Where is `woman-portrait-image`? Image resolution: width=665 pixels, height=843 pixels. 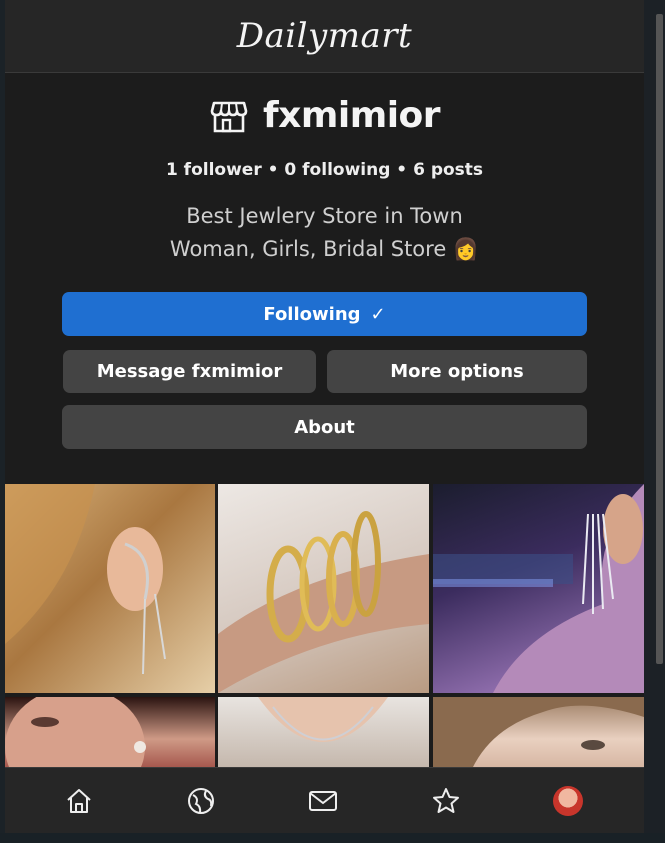
woman-portrait-image is located at coordinates (538, 732).